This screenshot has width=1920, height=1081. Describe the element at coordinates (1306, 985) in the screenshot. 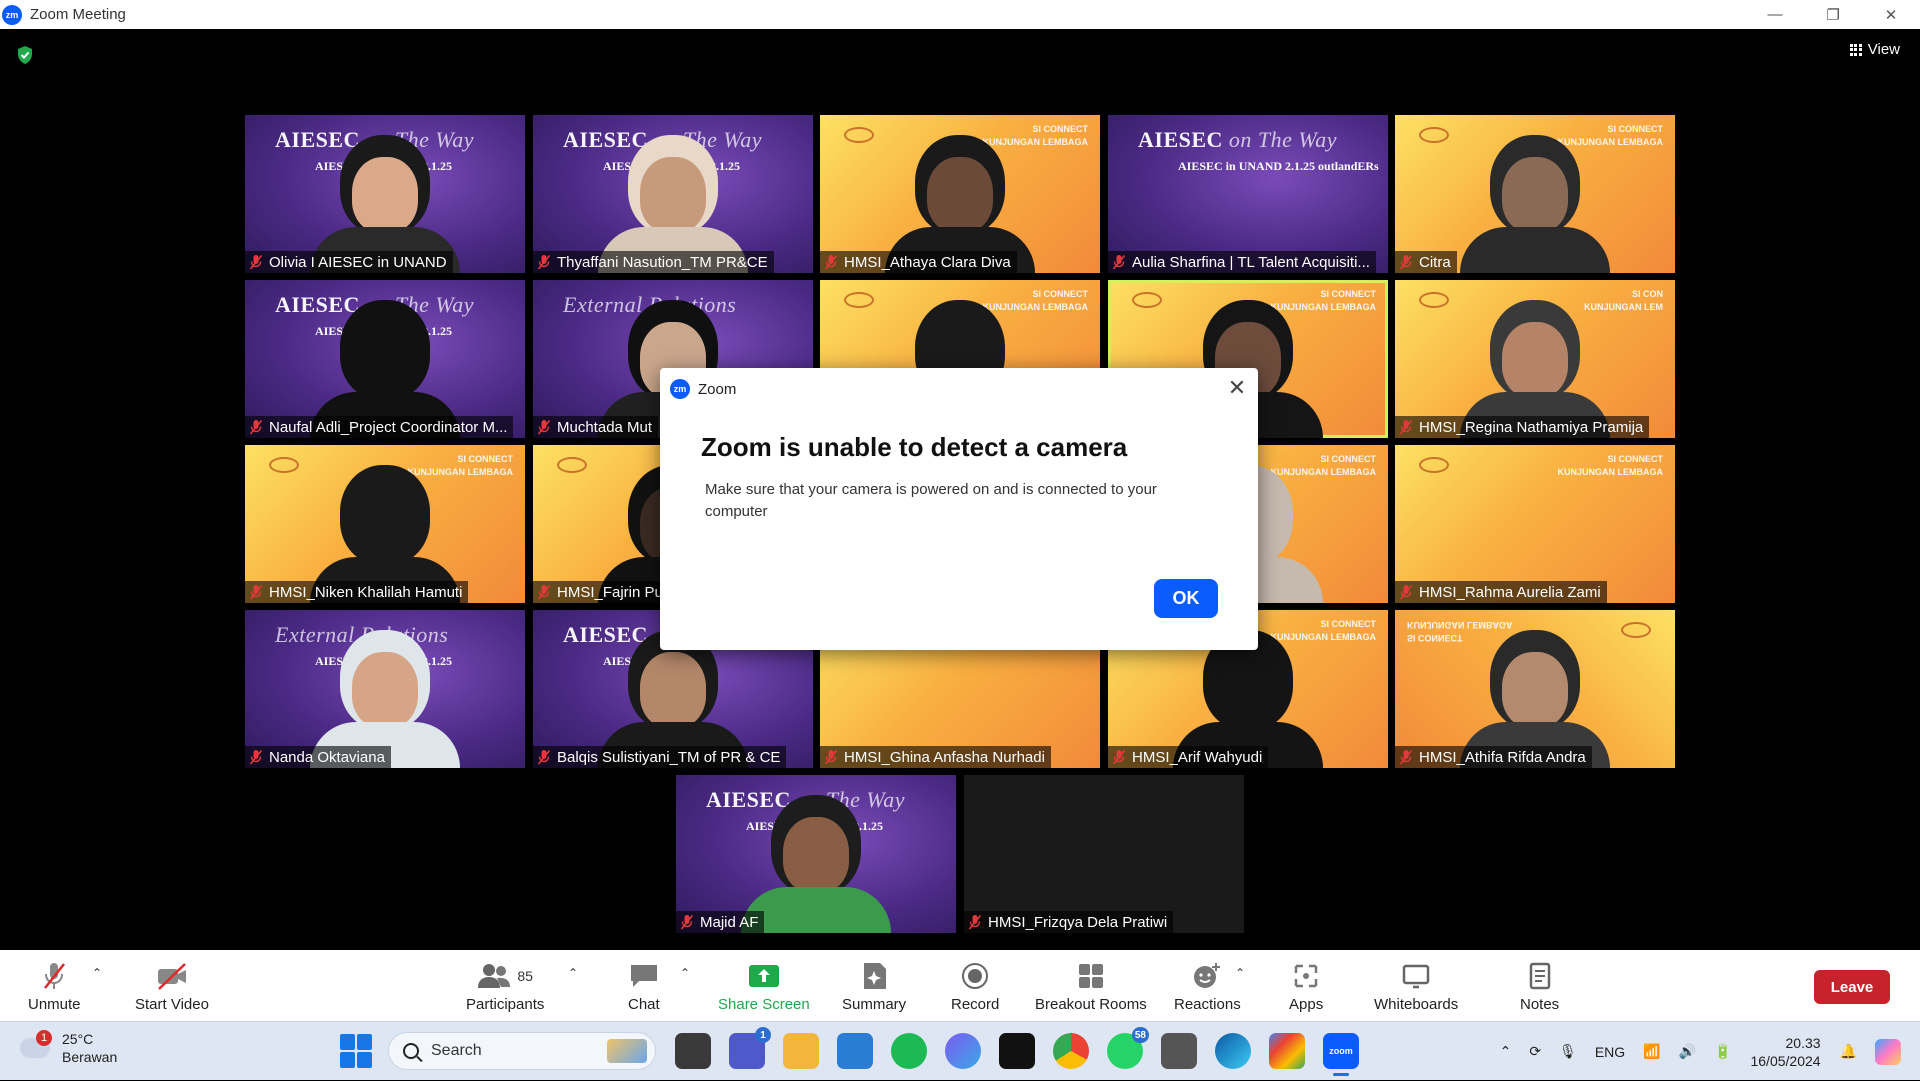

I see `apps-button: Apps` at that location.